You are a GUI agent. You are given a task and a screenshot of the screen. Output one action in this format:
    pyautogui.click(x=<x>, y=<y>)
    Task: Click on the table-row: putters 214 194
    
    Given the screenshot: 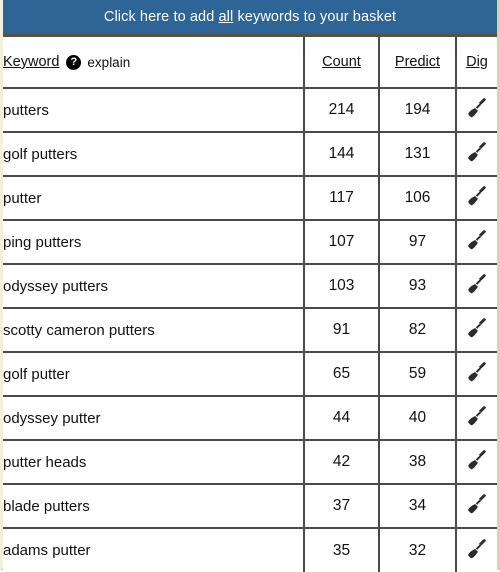 What is the action you would take?
    pyautogui.click(x=250, y=110)
    